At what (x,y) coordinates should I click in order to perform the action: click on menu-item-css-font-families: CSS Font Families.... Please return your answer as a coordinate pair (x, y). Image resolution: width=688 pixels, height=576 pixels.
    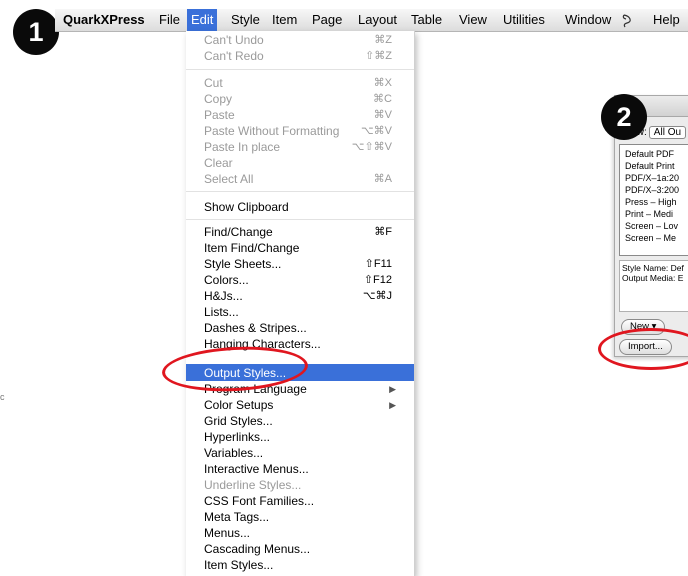
    Looking at the image, I should click on (304, 501).